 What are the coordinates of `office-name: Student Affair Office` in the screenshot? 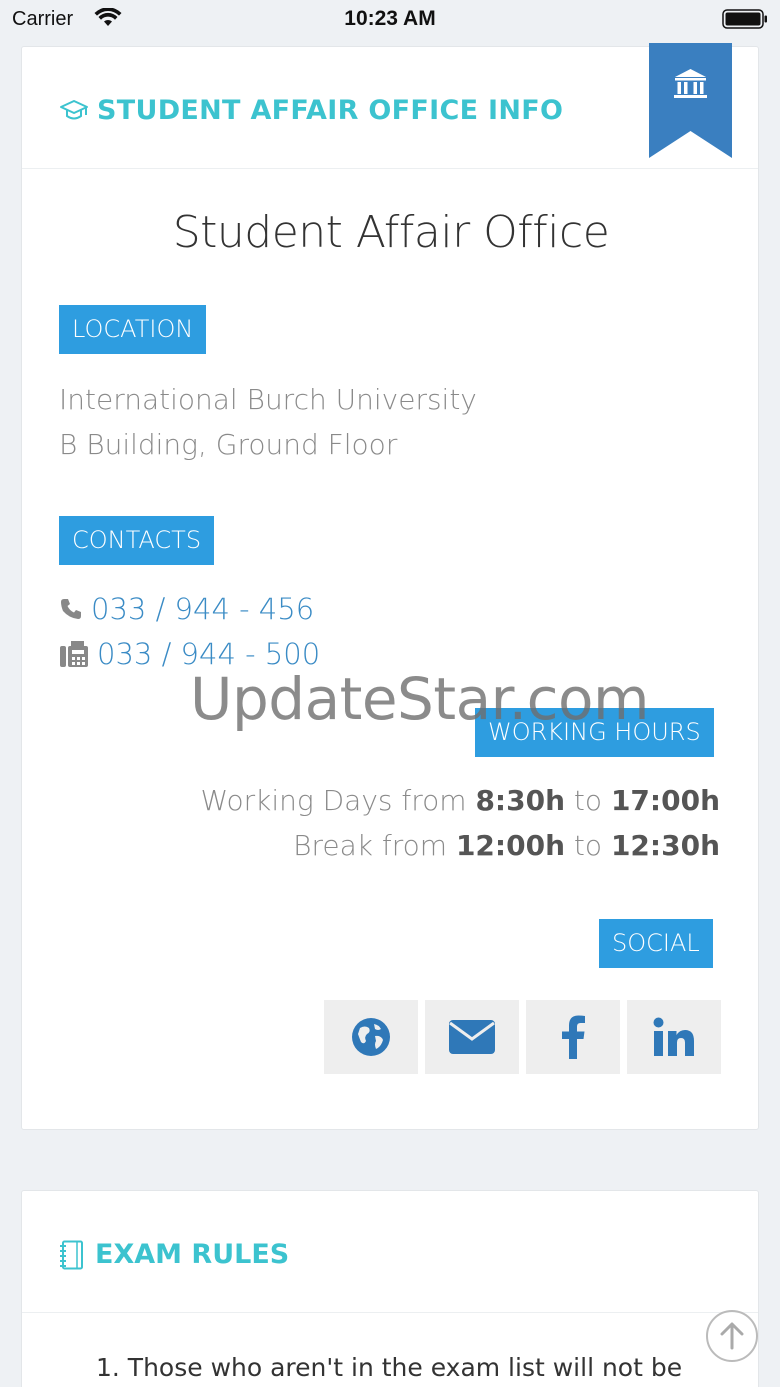 It's located at (391, 232).